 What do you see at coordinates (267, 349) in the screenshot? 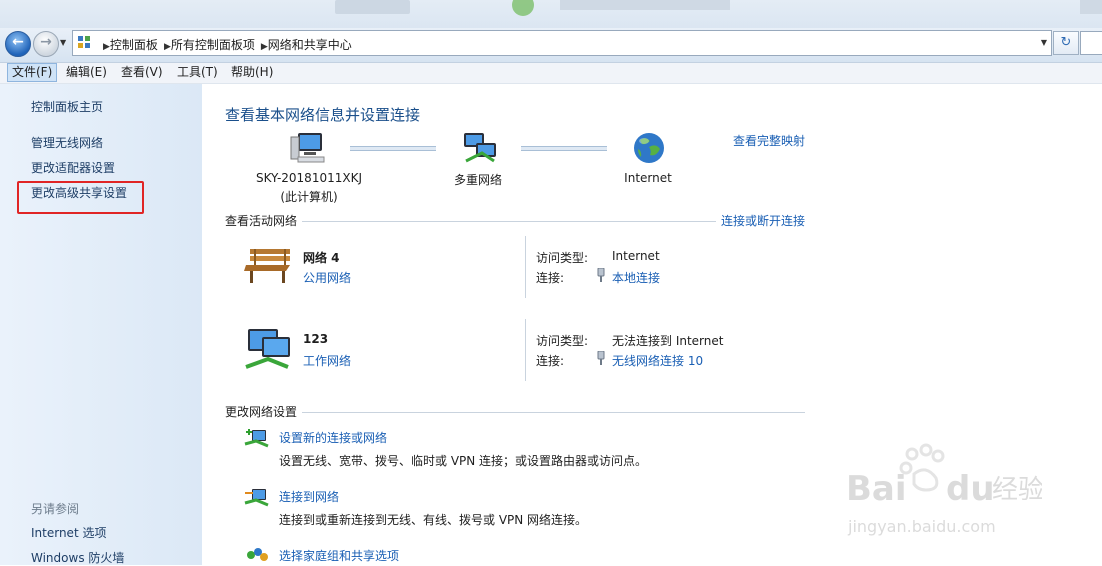
I see `work-network-icon` at bounding box center [267, 349].